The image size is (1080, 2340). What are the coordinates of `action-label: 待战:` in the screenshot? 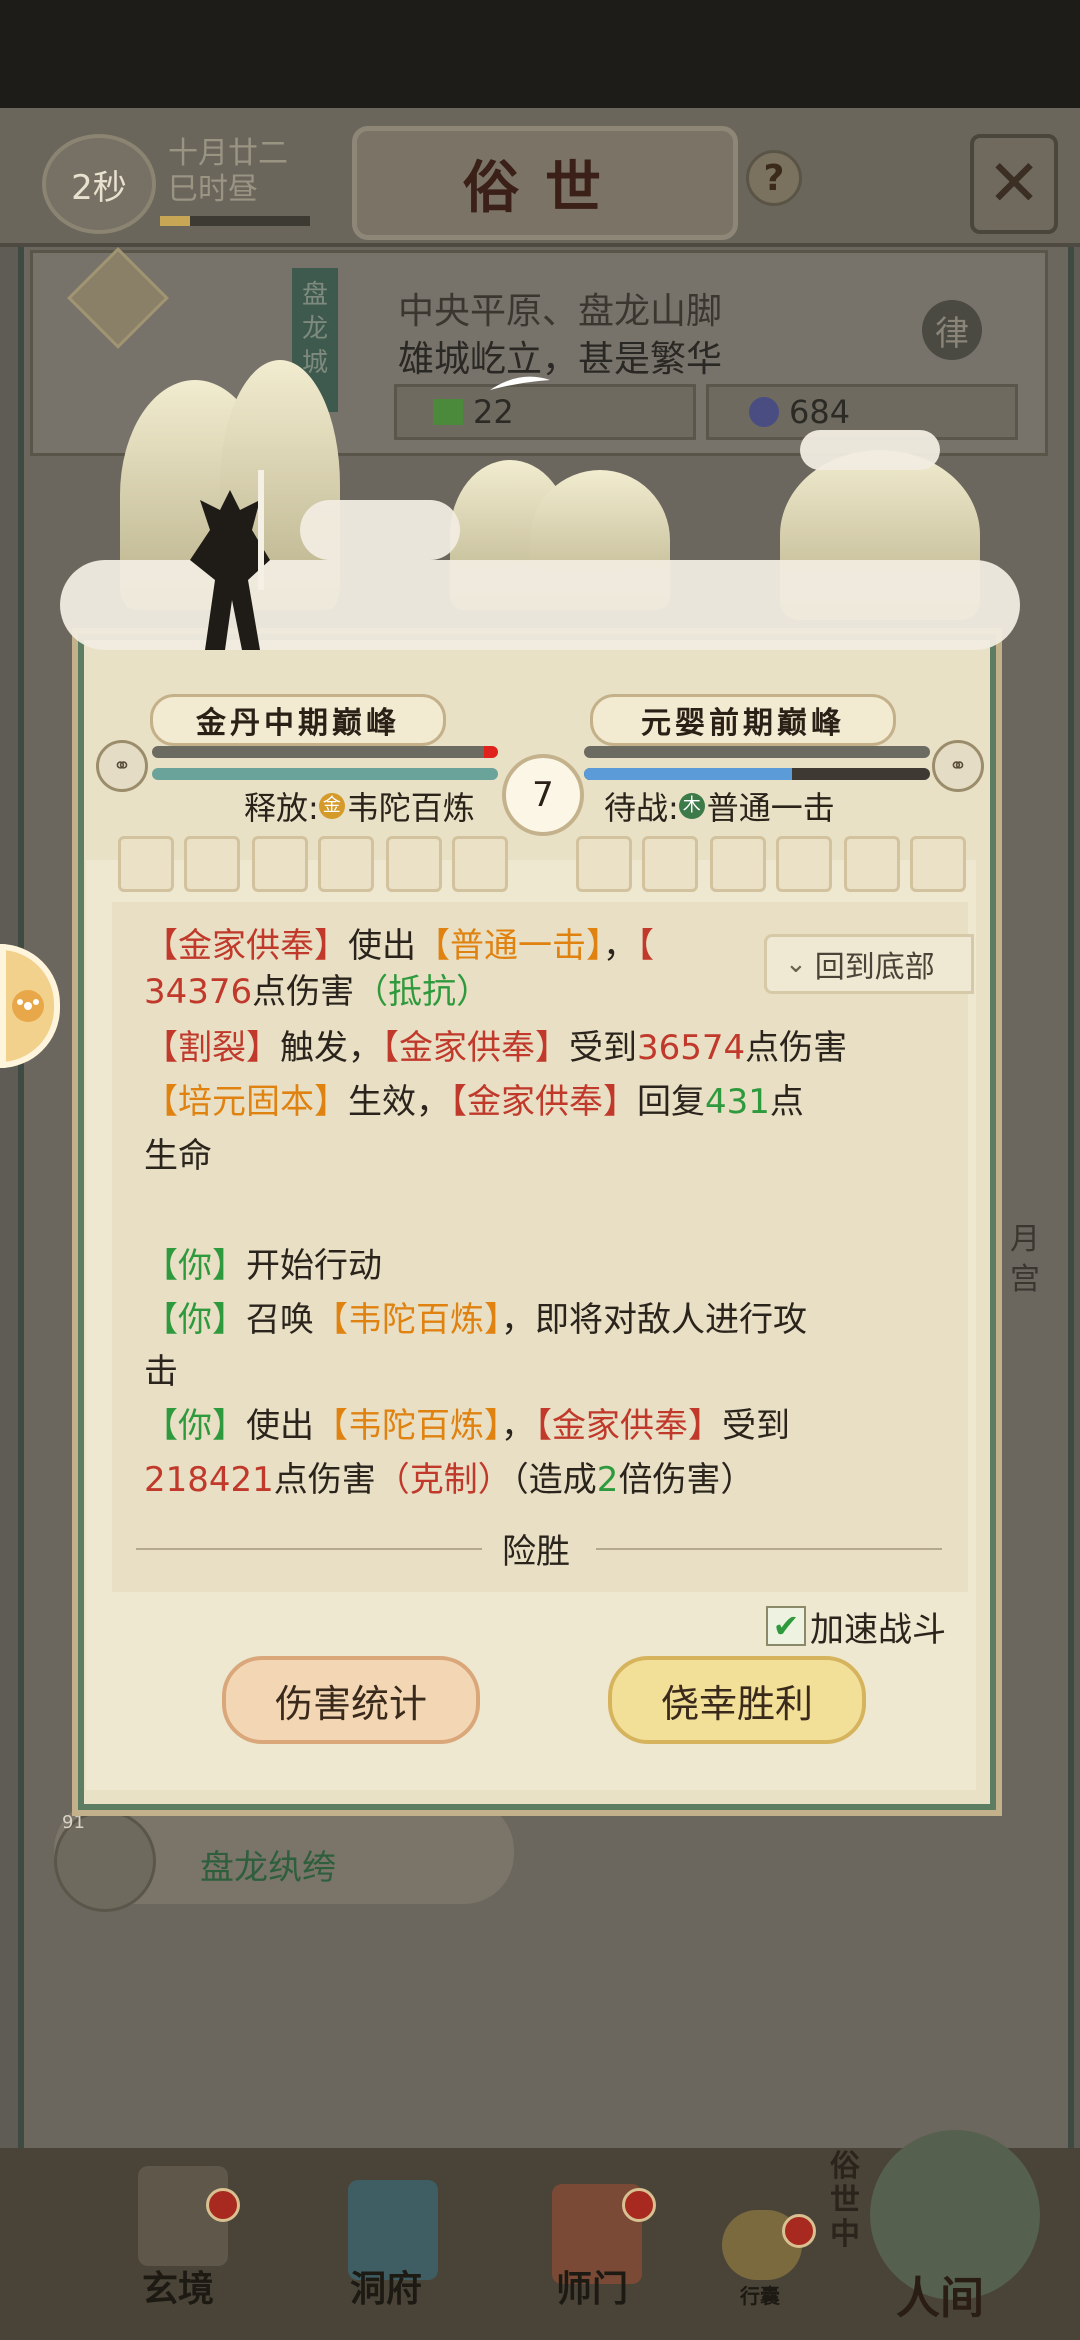 It's located at (641, 808).